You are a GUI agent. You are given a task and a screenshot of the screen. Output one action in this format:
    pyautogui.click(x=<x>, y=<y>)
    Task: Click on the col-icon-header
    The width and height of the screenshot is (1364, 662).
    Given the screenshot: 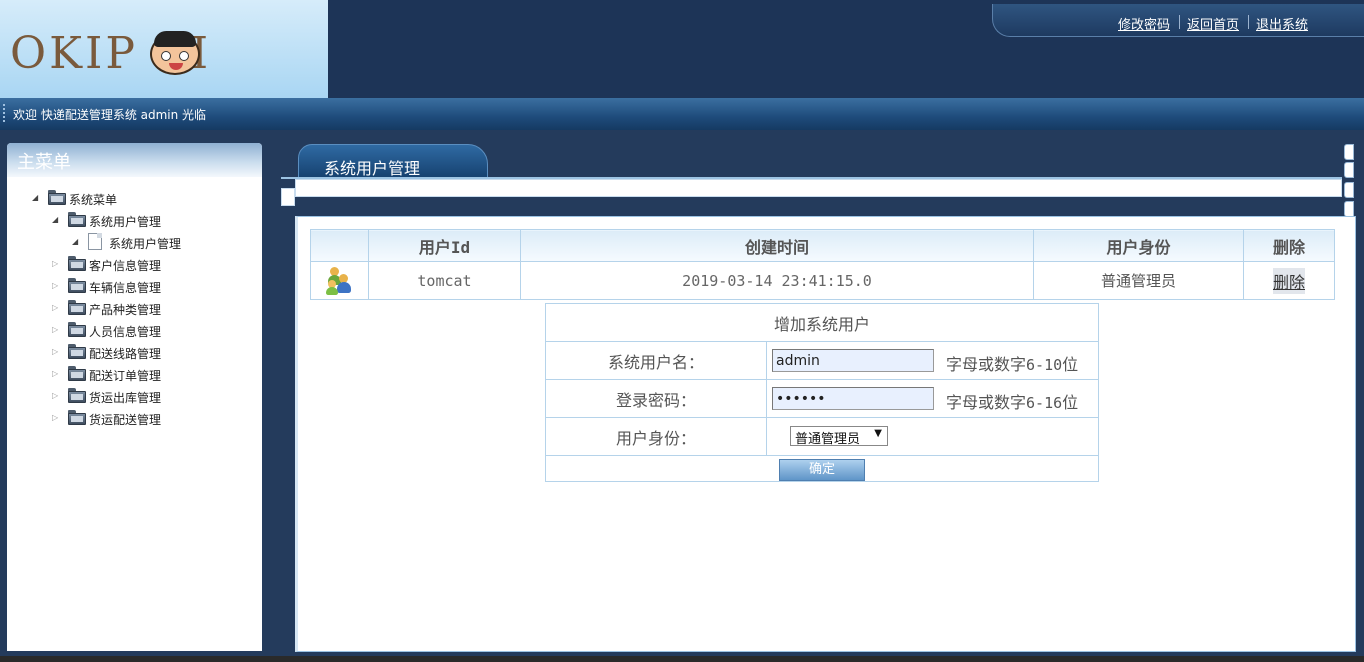 What is the action you would take?
    pyautogui.click(x=339, y=245)
    